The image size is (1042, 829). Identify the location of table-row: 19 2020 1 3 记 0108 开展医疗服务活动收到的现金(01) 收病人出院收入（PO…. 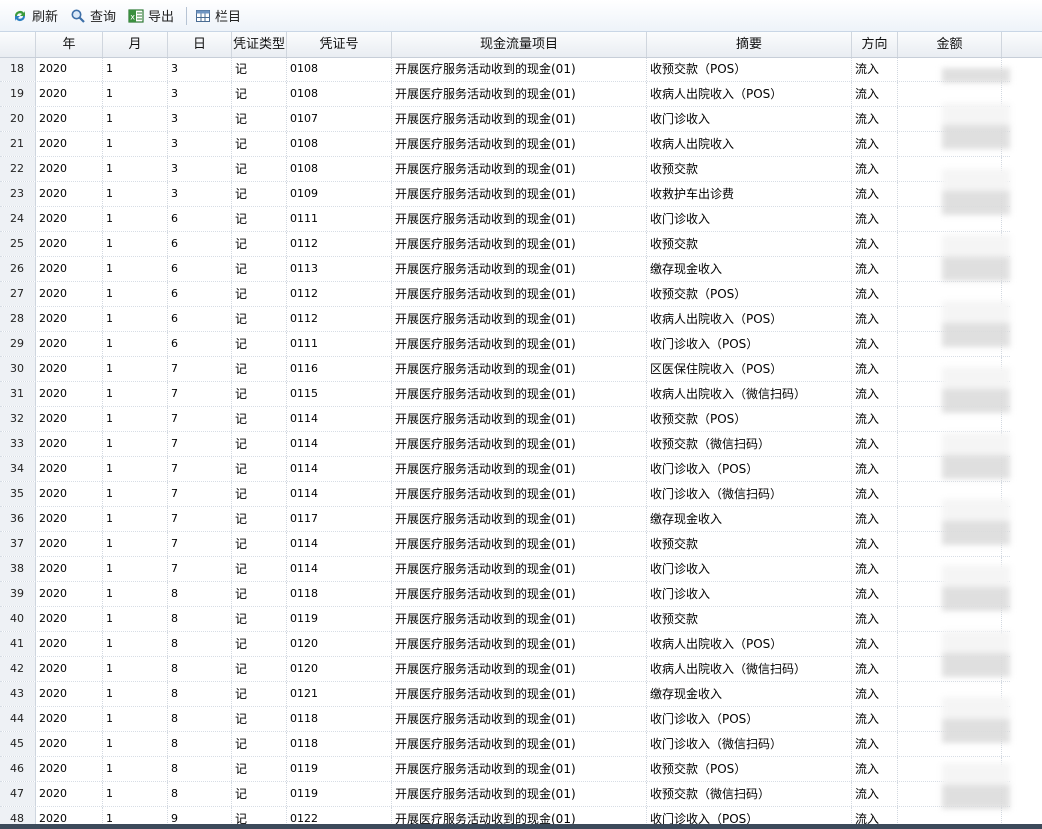
(505, 94).